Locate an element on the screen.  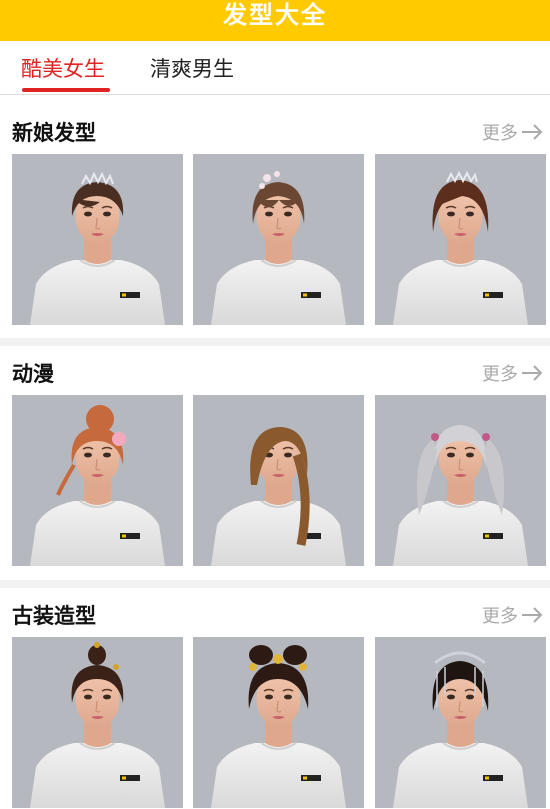
tab-cool-girls: 酷美女生 is located at coordinates (63, 68).